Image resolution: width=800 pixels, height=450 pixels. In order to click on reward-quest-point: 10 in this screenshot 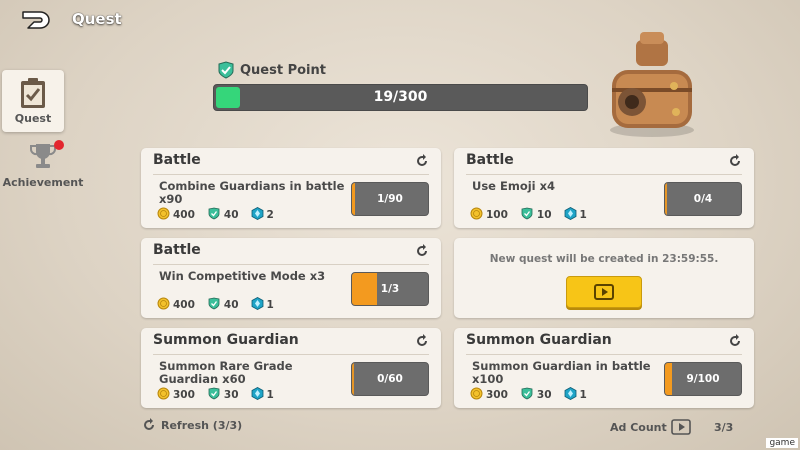, I will do `click(536, 215)`.